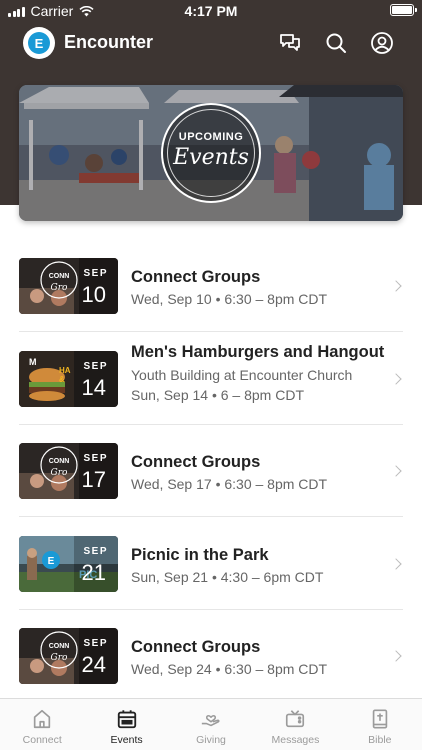 Image resolution: width=422 pixels, height=750 pixels. What do you see at coordinates (242, 374) in the screenshot?
I see `event-location: Youth Building at Encounter Church` at bounding box center [242, 374].